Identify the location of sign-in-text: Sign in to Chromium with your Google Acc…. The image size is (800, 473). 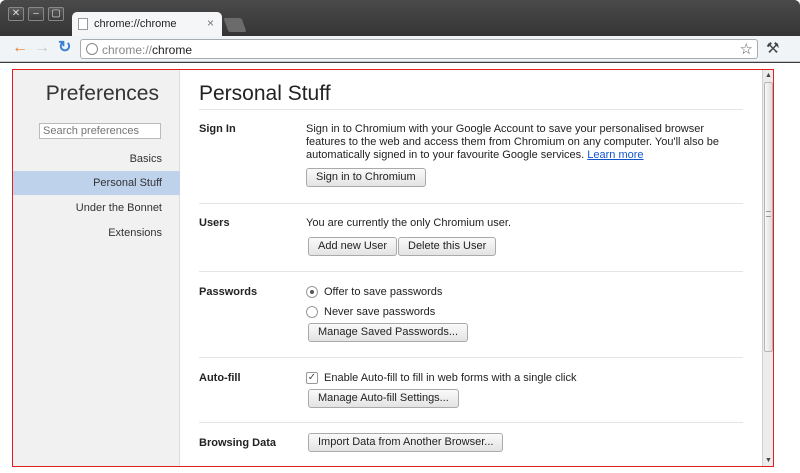
(512, 142).